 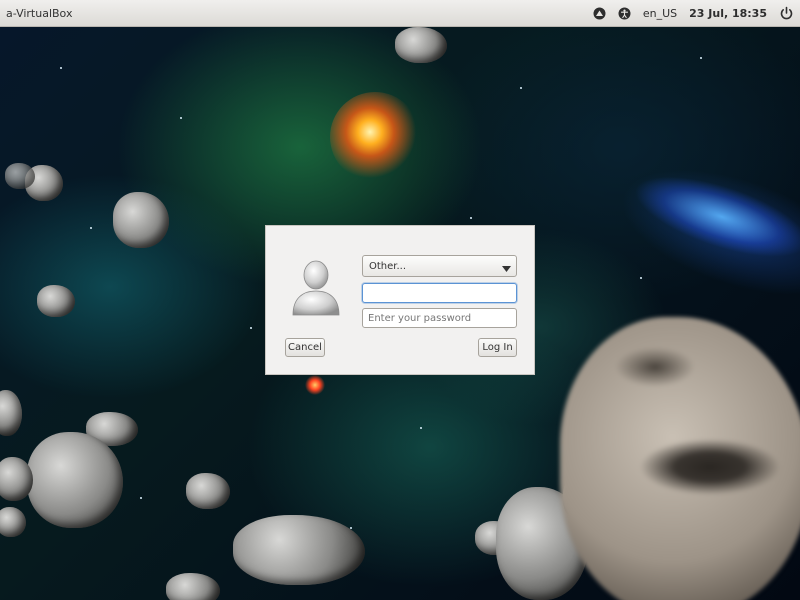 What do you see at coordinates (316, 287) in the screenshot?
I see `user-avatar-icon` at bounding box center [316, 287].